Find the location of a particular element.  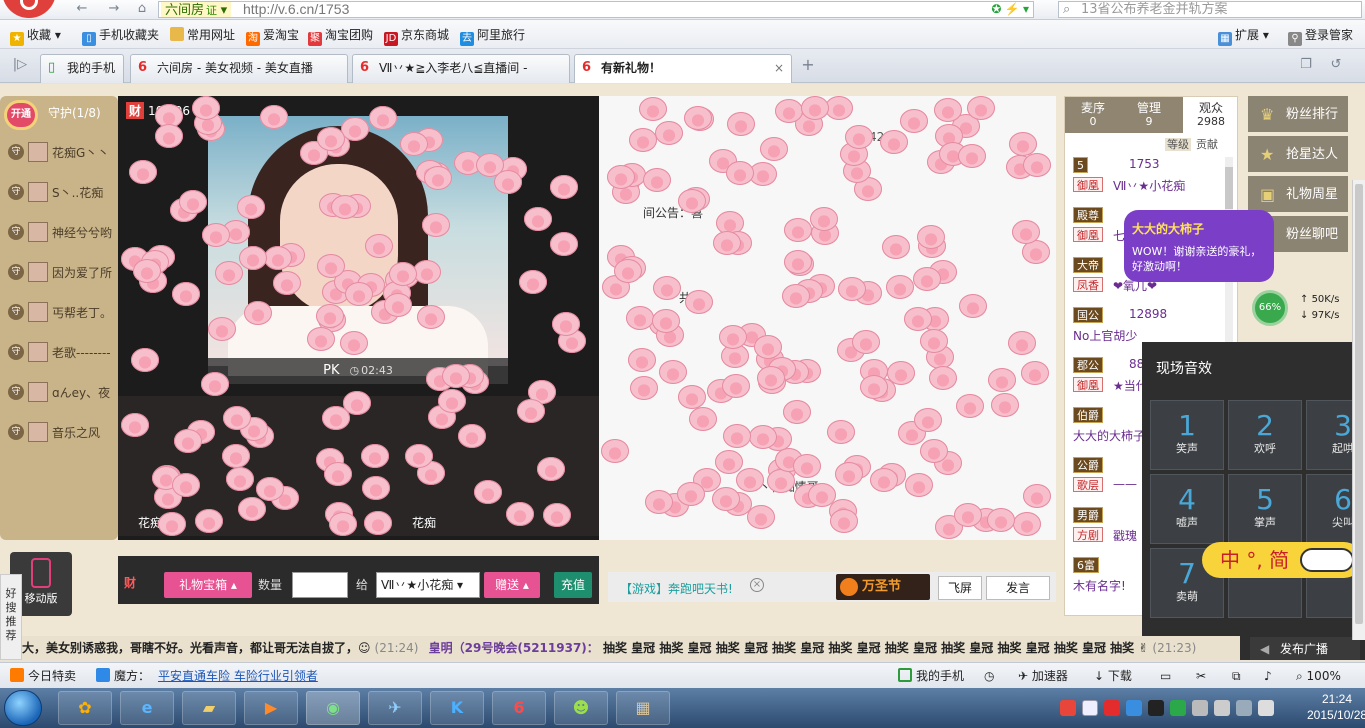

security-tray-icon is located at coordinates (1178, 708).